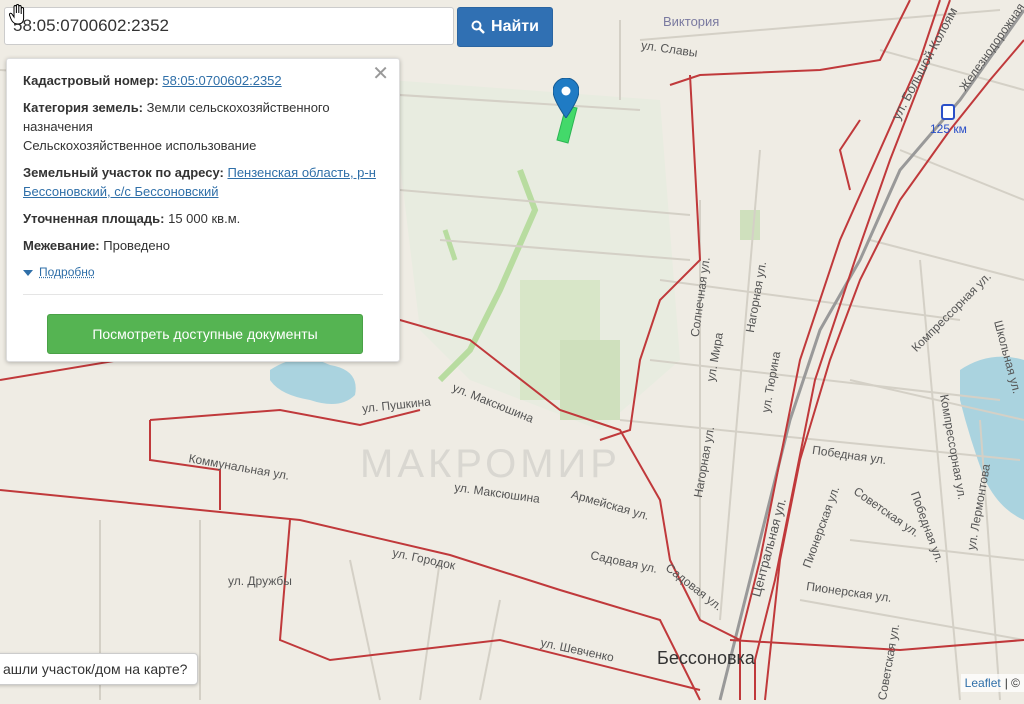  Describe the element at coordinates (28, 272) in the screenshot. I see `caret-down-icon` at that location.